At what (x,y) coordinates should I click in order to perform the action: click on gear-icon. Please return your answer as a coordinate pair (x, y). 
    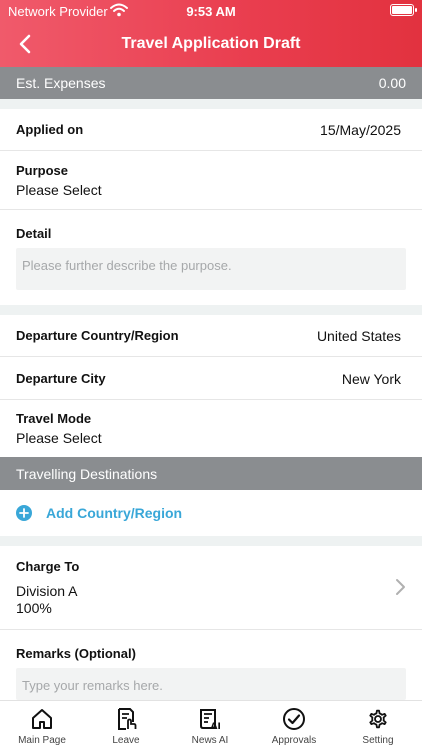
    Looking at the image, I should click on (378, 719).